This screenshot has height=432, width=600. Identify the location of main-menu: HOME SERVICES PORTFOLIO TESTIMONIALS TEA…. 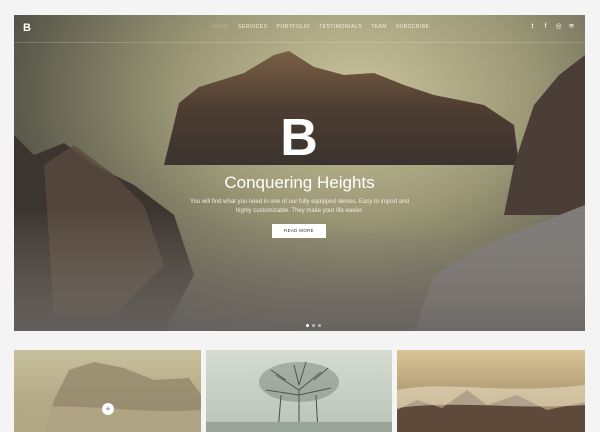
(320, 27).